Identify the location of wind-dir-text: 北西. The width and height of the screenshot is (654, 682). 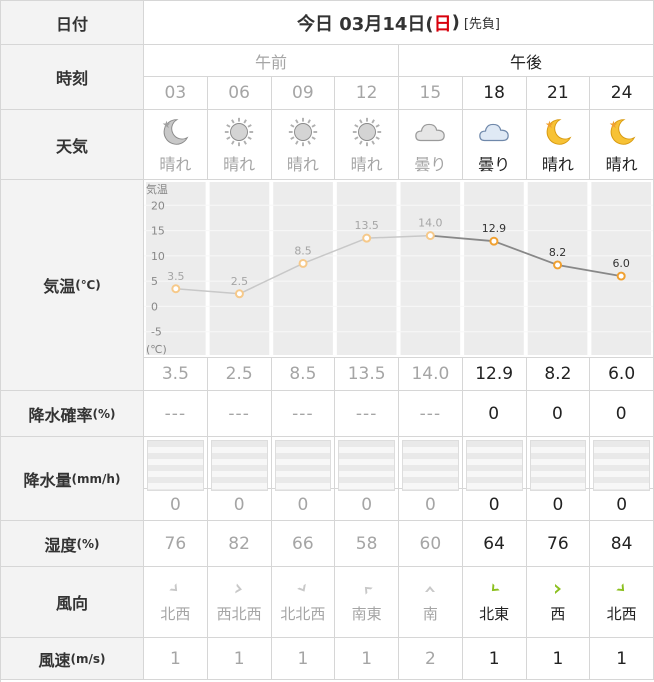
(175, 613).